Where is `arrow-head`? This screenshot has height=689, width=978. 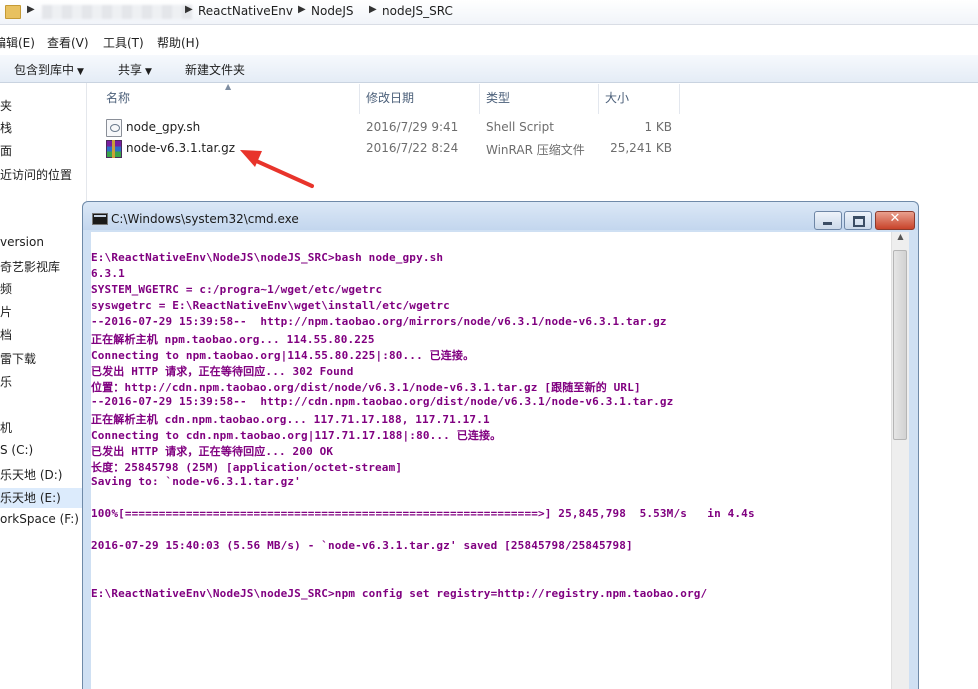 arrow-head is located at coordinates (251, 158).